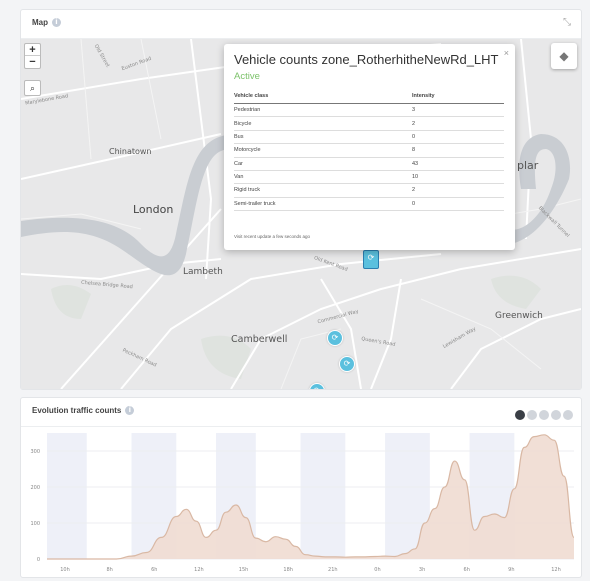  What do you see at coordinates (130, 151) in the screenshot?
I see `place-chinatown: Chinatown` at bounding box center [130, 151].